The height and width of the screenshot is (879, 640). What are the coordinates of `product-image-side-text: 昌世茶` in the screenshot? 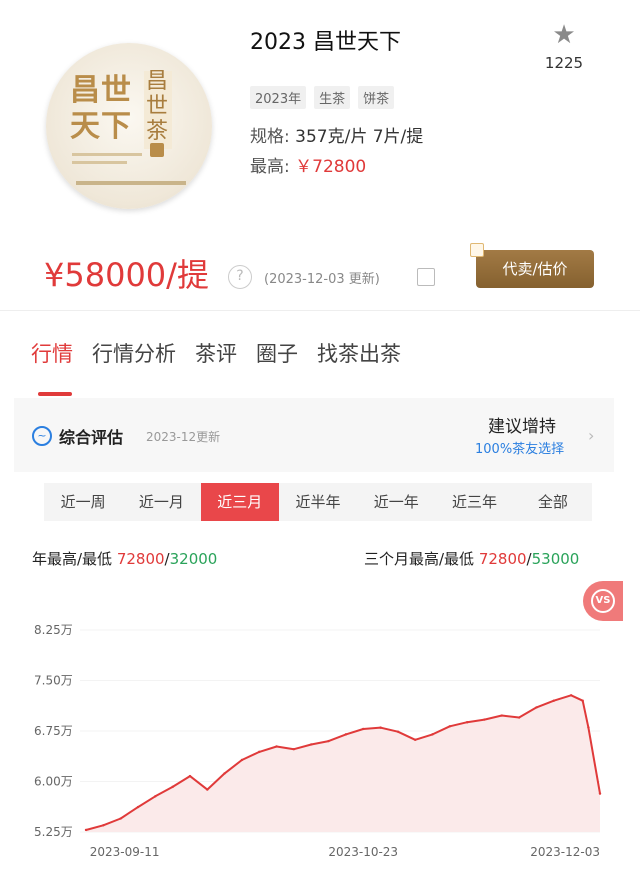 It's located at (157, 106).